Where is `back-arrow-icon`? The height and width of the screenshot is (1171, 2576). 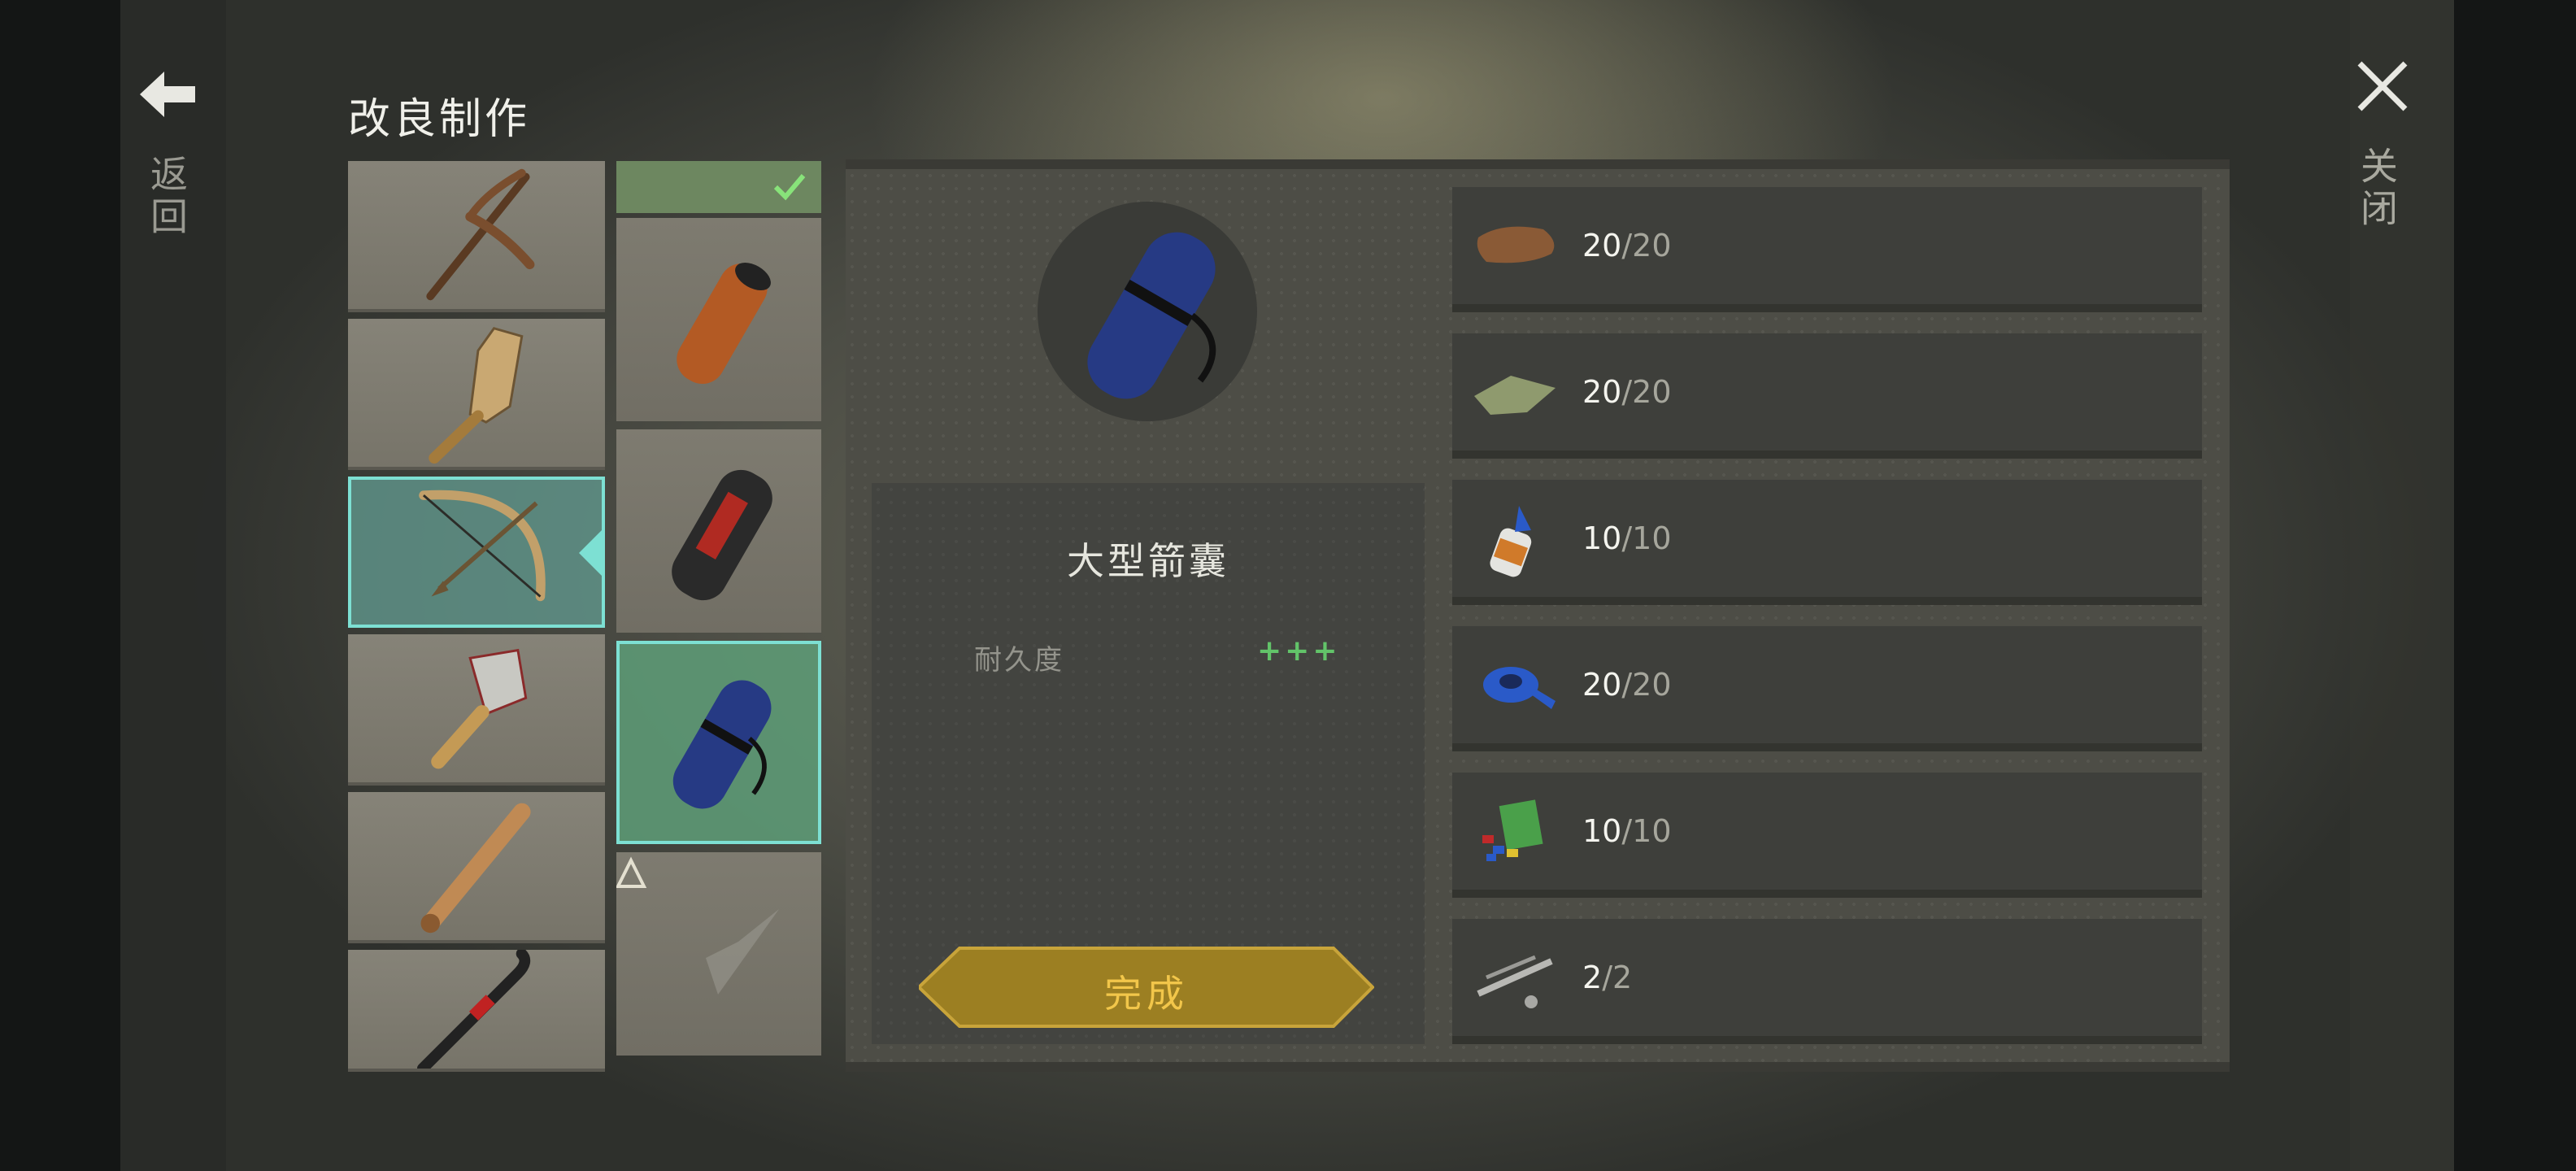
back-arrow-icon is located at coordinates (169, 95).